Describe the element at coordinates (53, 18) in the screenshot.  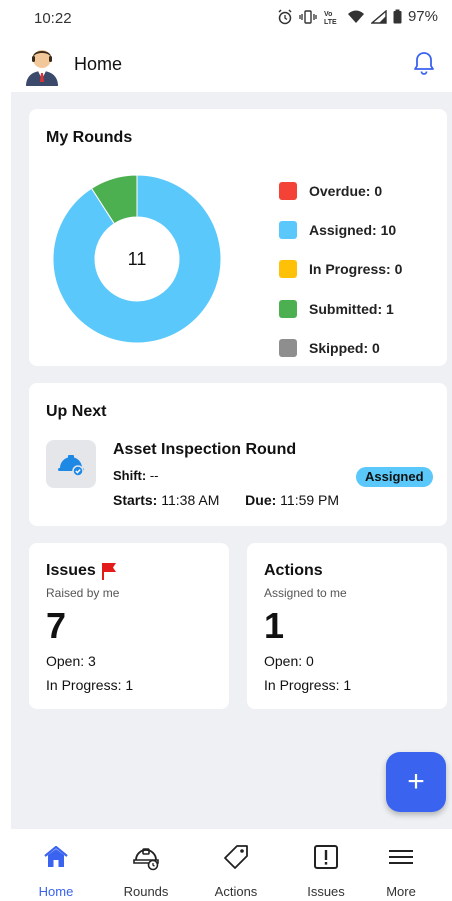
I see `status-time: 10:22` at that location.